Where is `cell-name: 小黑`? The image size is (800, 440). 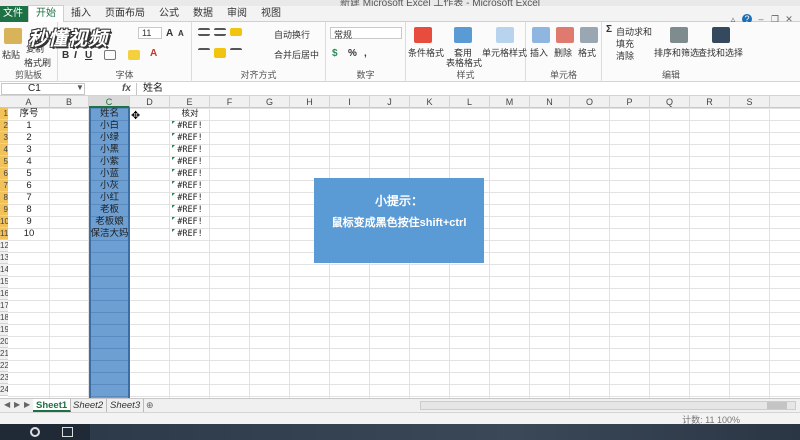
cell-name: 小黑 is located at coordinates (109, 150).